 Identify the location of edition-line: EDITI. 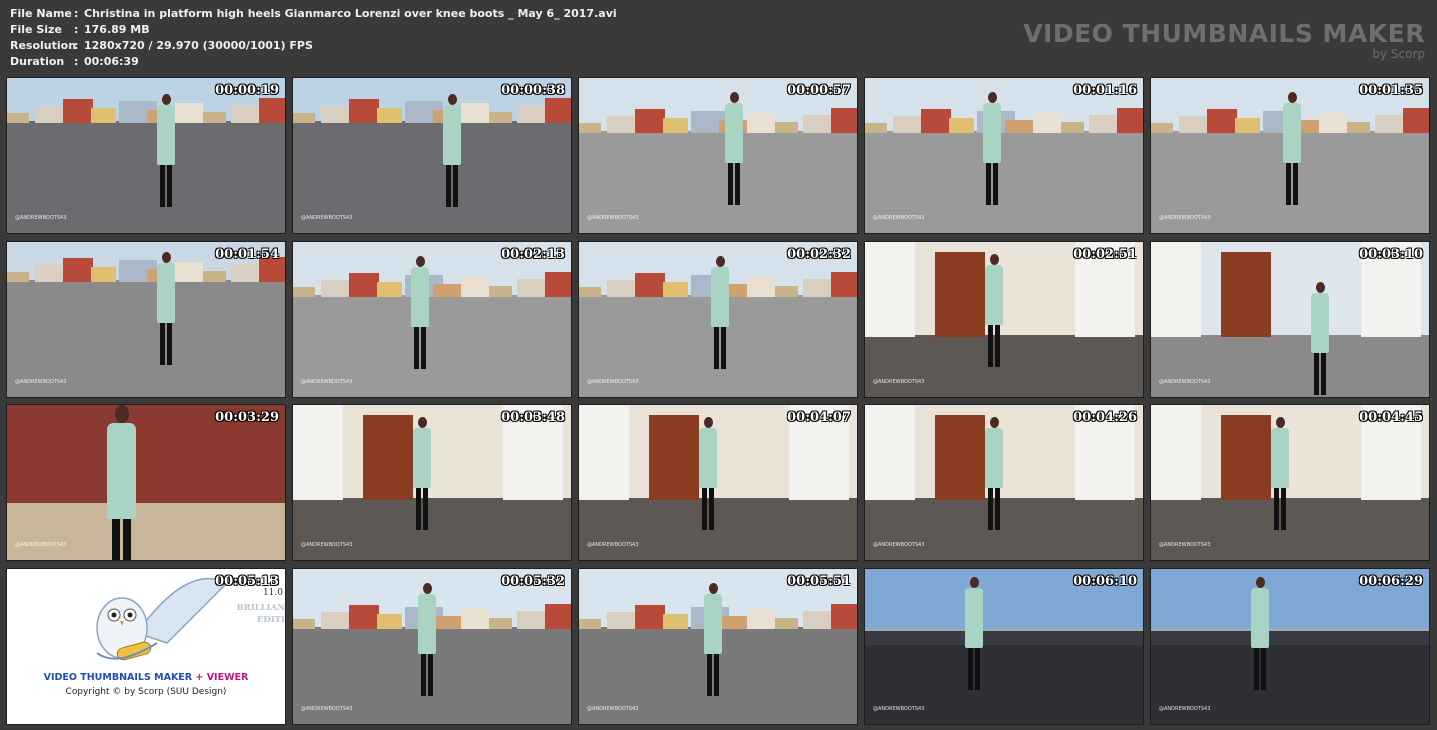
(270, 620).